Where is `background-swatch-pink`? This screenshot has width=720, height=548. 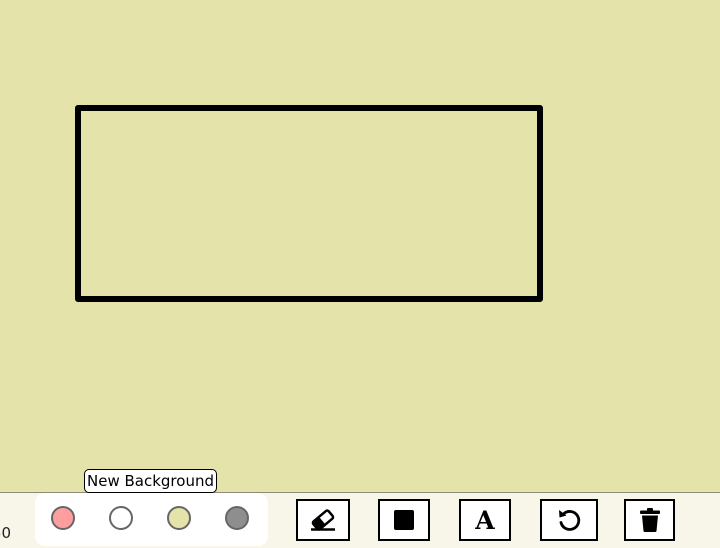 background-swatch-pink is located at coordinates (63, 518).